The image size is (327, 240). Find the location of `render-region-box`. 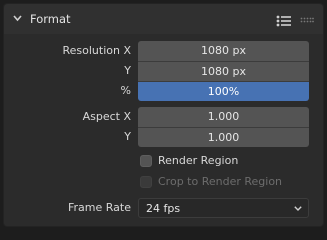

render-region-box is located at coordinates (146, 161).